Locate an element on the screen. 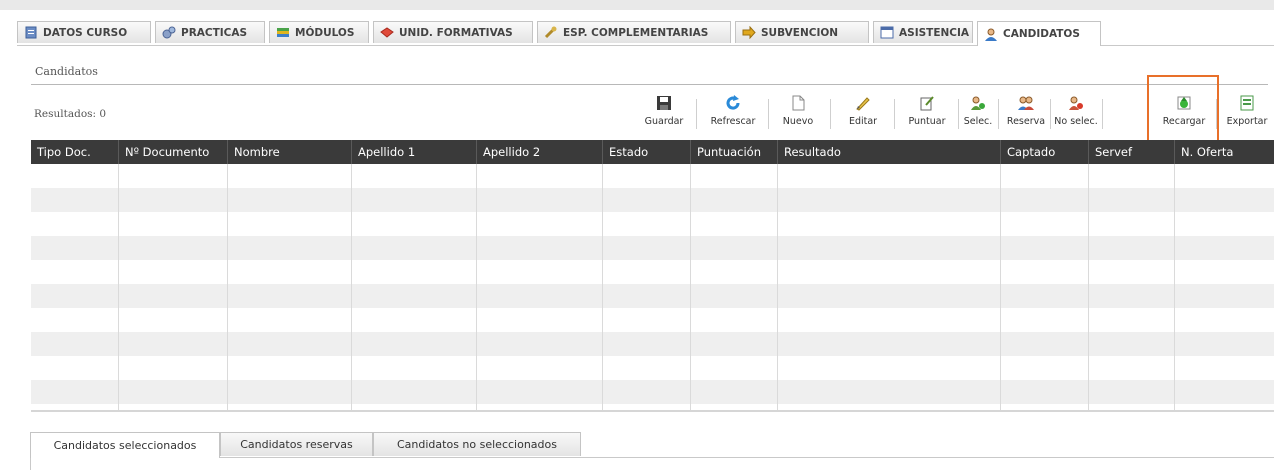  export-button: Exportar is located at coordinates (1247, 111).